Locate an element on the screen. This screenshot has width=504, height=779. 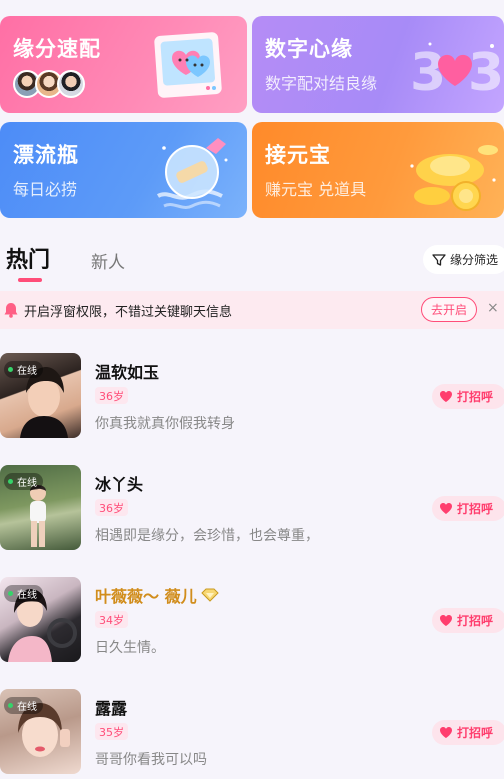
list-item: 在线 冰丫头 36岁 相遇即是缘分，会珍惜，也会尊重， 打招呼 is located at coordinates (252, 521).